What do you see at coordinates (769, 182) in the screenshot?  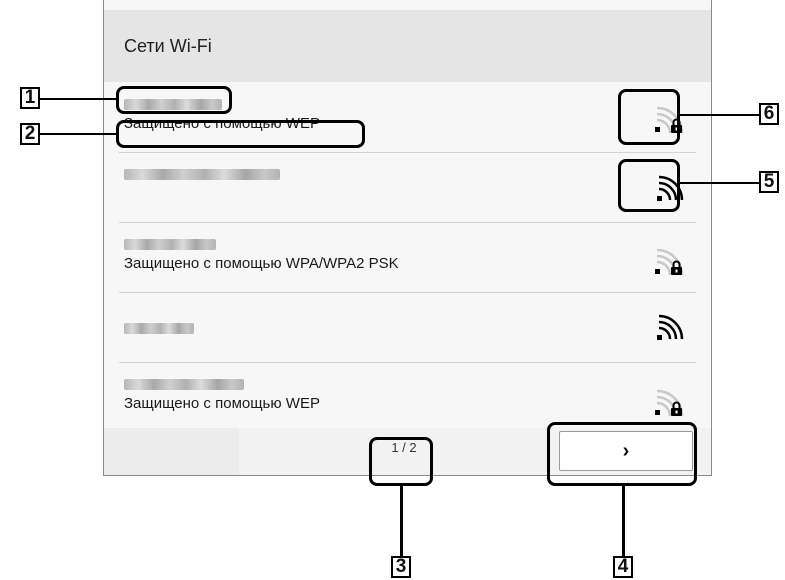 I see `callout-number-5: 5` at bounding box center [769, 182].